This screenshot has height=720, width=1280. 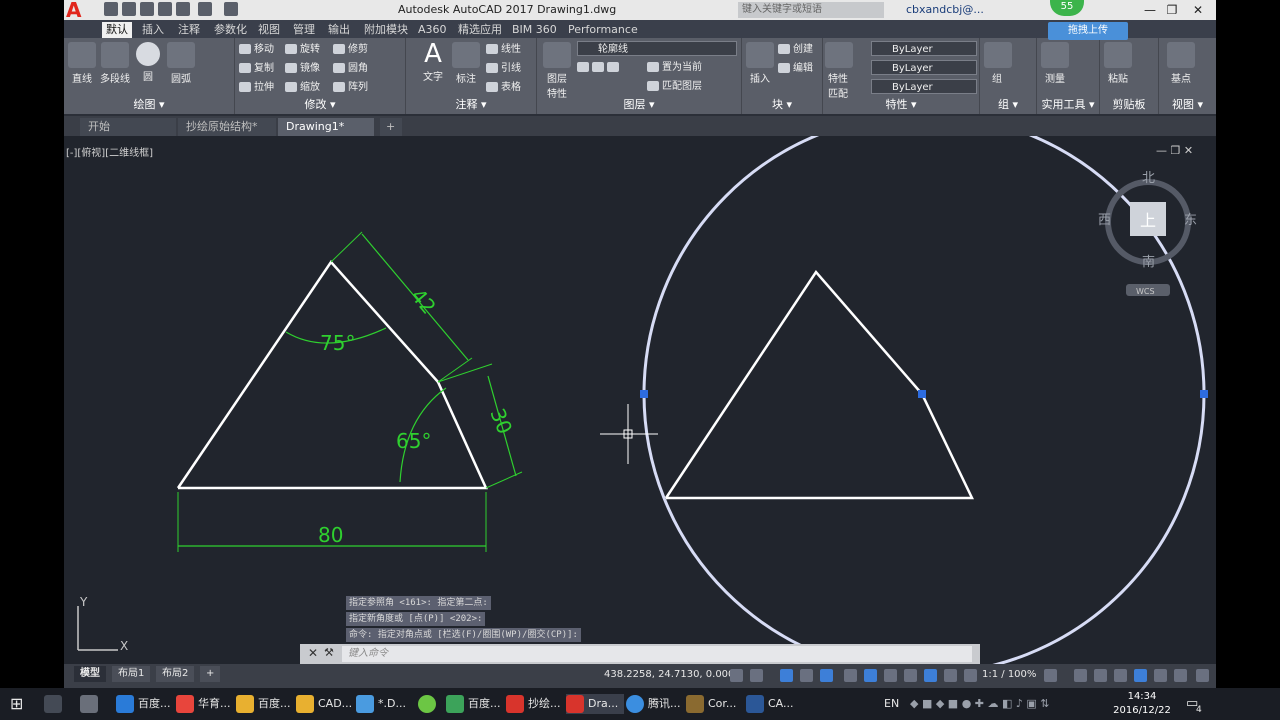 I want to click on undo-icon, so click(x=205, y=9).